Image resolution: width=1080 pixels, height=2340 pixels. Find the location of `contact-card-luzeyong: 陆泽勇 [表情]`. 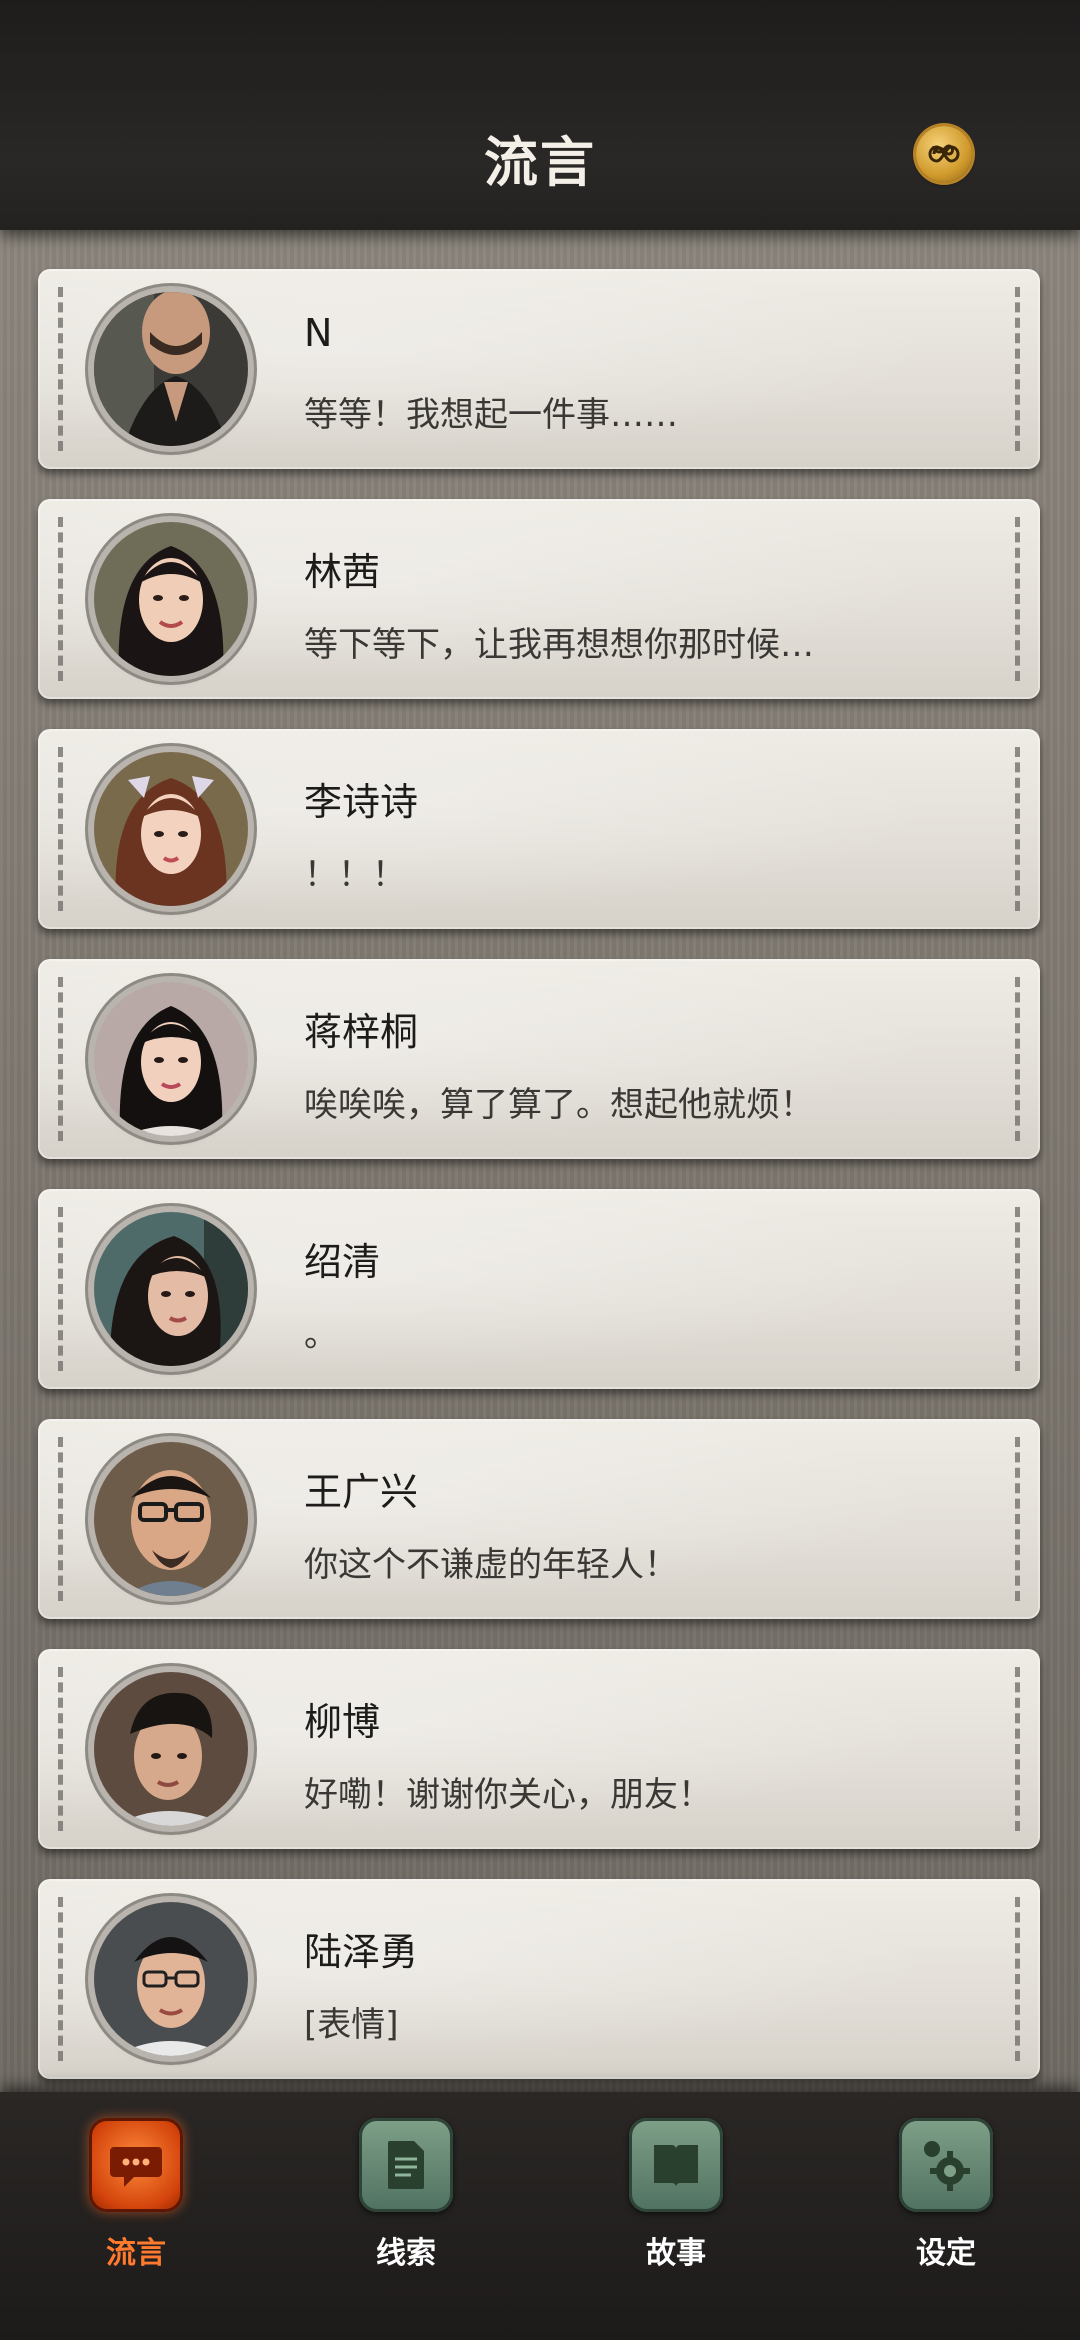

contact-card-luzeyong: 陆泽勇 [表情] is located at coordinates (539, 1979).